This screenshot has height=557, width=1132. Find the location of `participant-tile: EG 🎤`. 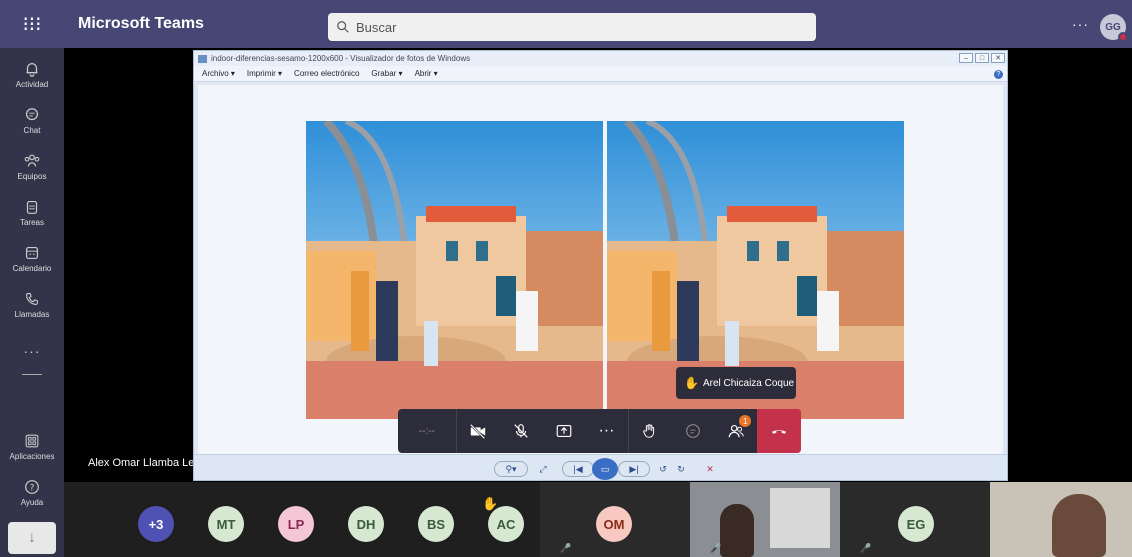

participant-tile: EG 🎤 is located at coordinates (915, 519).